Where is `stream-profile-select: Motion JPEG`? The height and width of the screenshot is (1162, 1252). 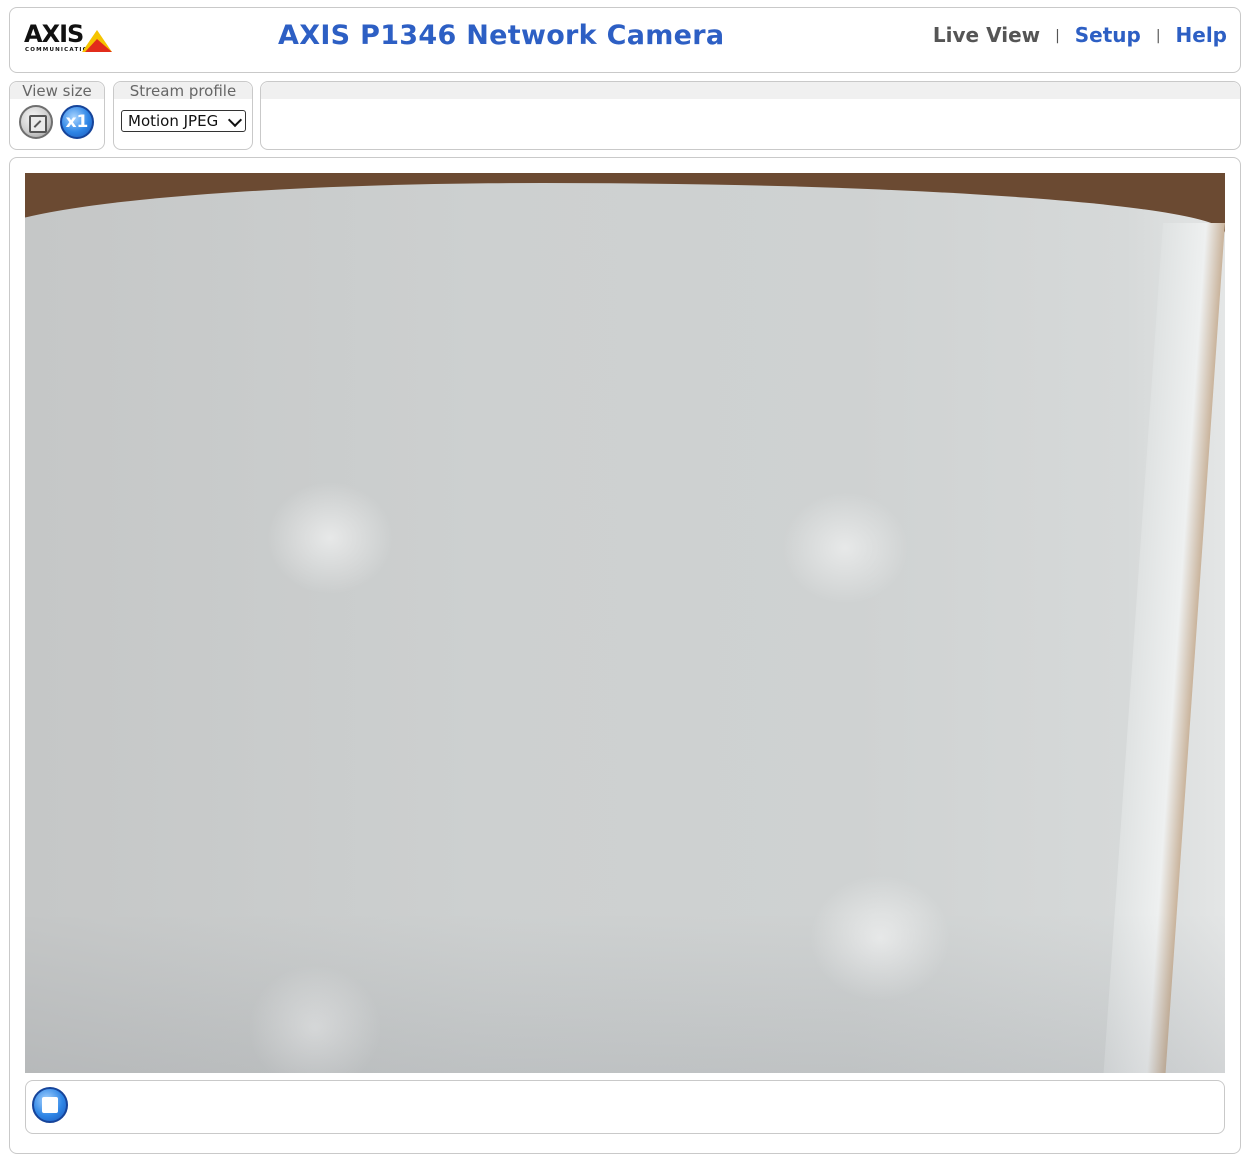 stream-profile-select: Motion JPEG is located at coordinates (183, 121).